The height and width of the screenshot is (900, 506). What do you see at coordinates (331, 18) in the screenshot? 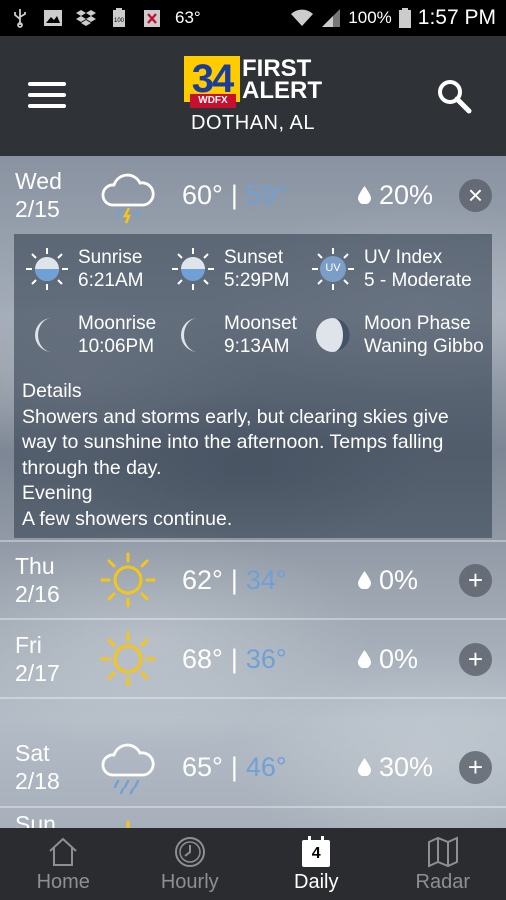
I see `signal-icon` at bounding box center [331, 18].